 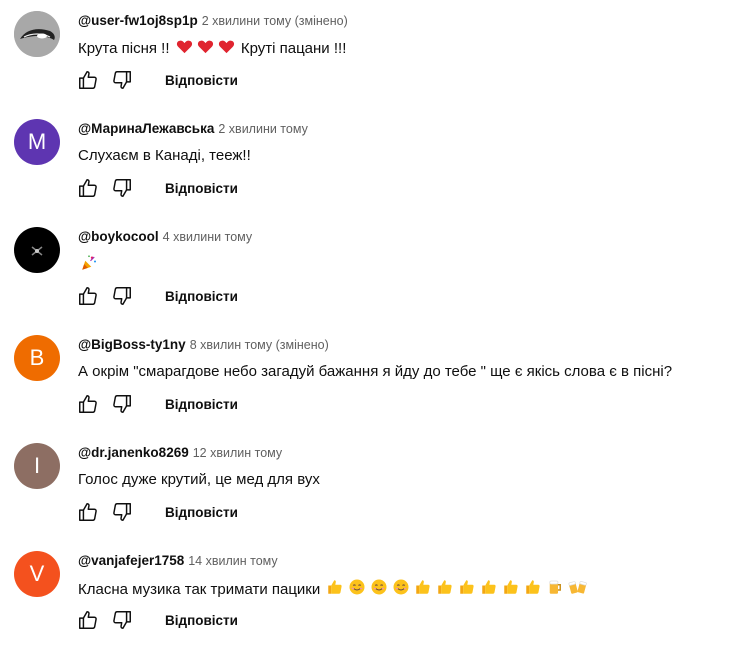 I want to click on comment-text: Класна музика так тримати пацики, so click(x=199, y=589).